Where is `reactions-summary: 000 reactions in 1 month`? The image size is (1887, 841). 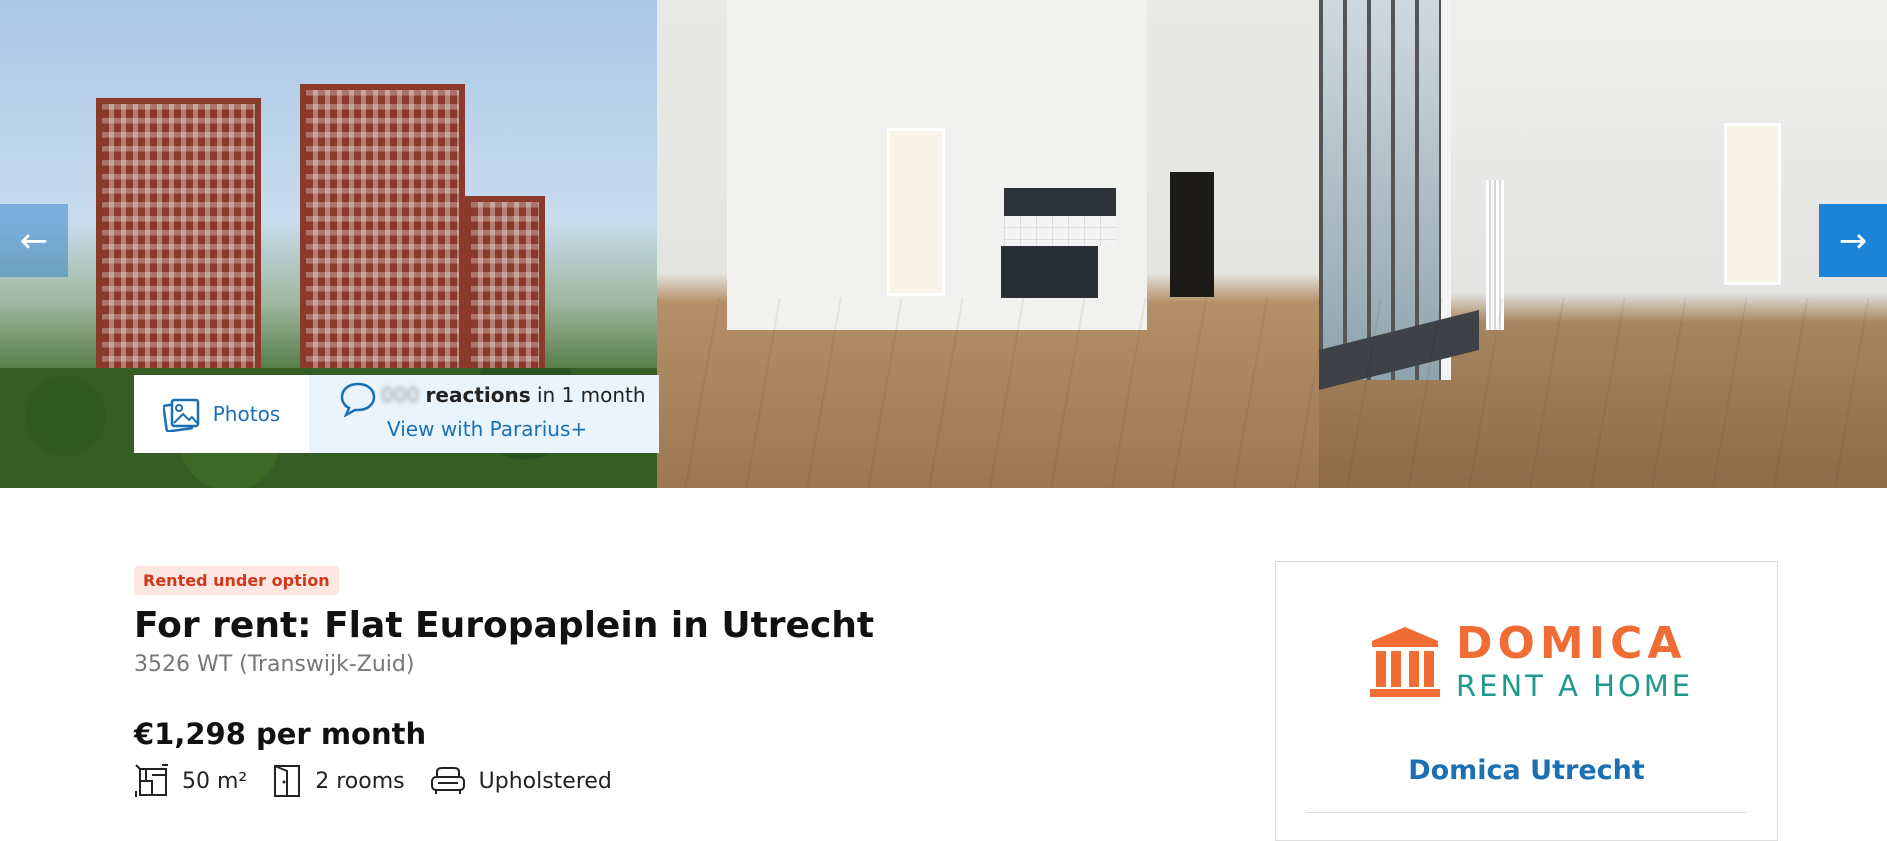
reactions-summary: 000 reactions in 1 month is located at coordinates (499, 395).